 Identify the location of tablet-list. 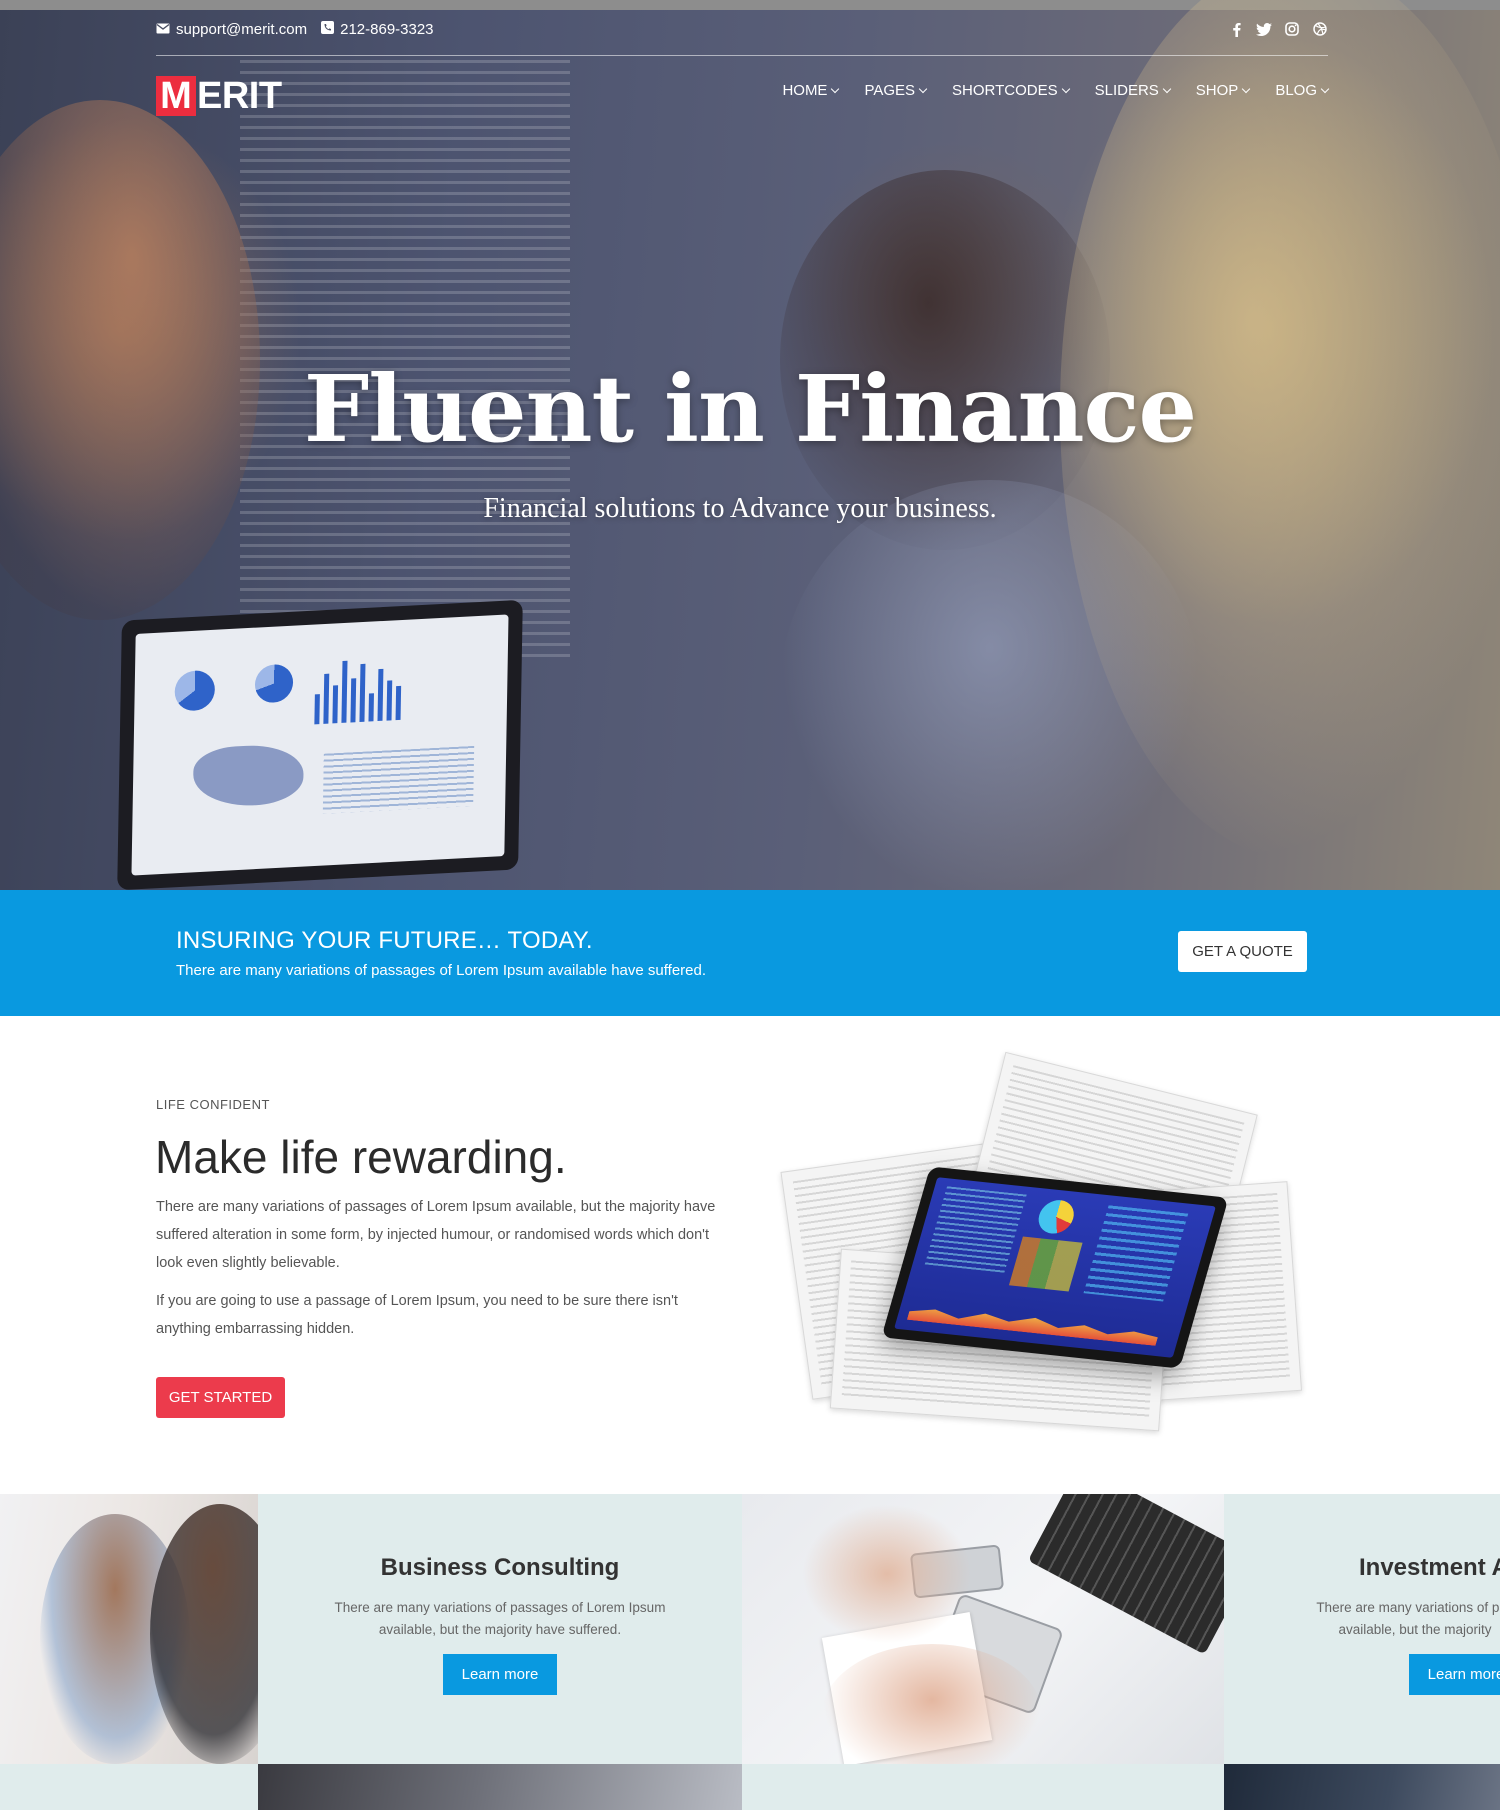
(1136, 1253).